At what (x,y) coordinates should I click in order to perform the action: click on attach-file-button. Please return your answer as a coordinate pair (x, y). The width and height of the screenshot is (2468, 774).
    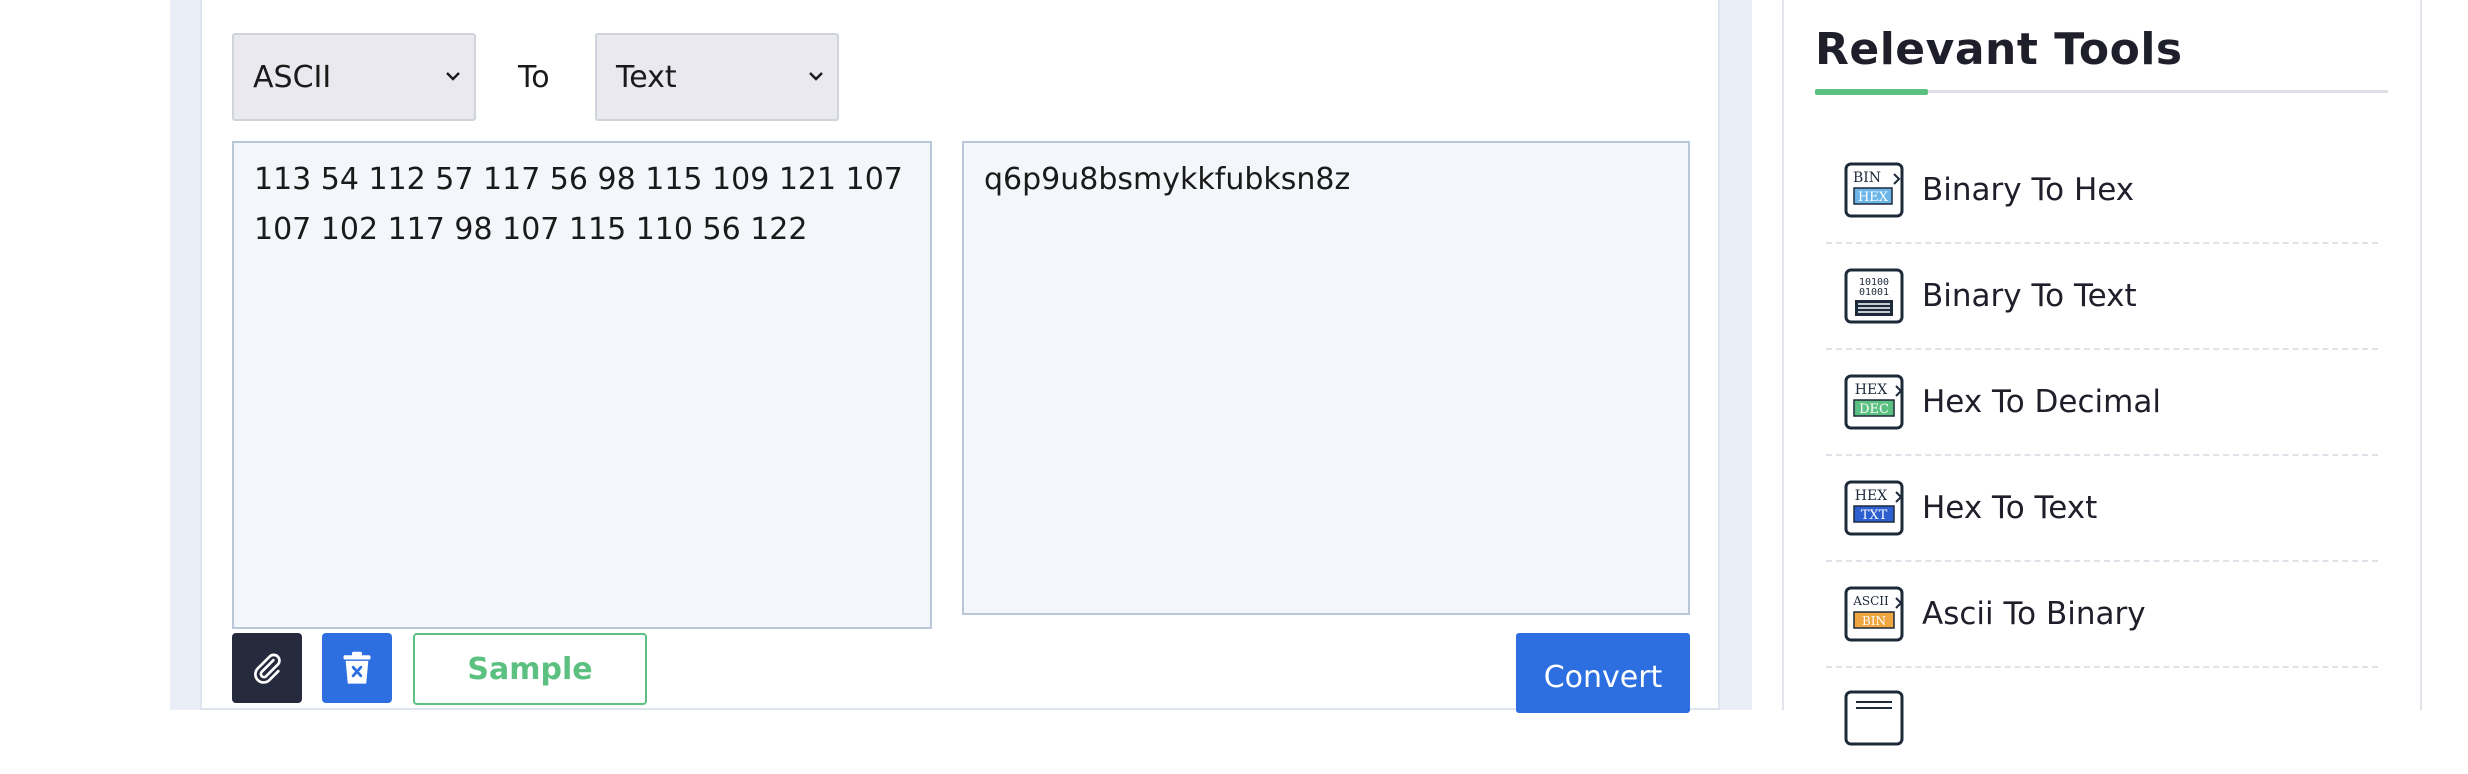
    Looking at the image, I should click on (267, 668).